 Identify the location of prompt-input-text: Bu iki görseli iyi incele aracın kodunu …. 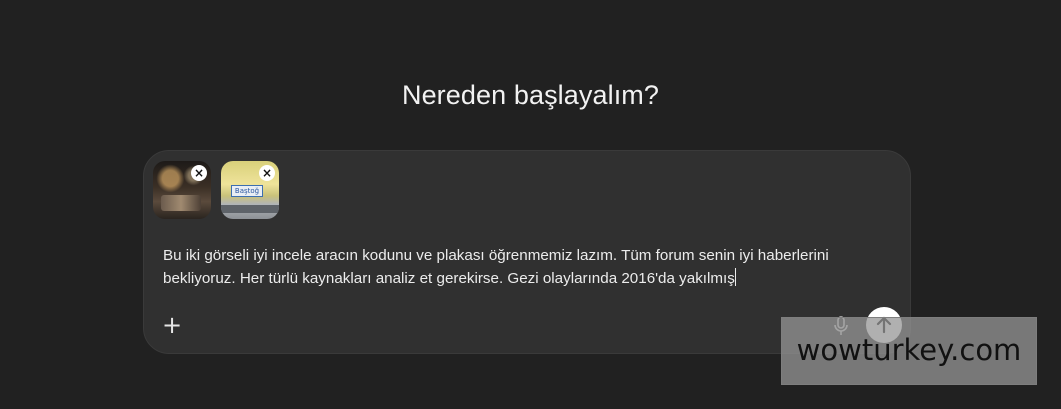
(498, 267).